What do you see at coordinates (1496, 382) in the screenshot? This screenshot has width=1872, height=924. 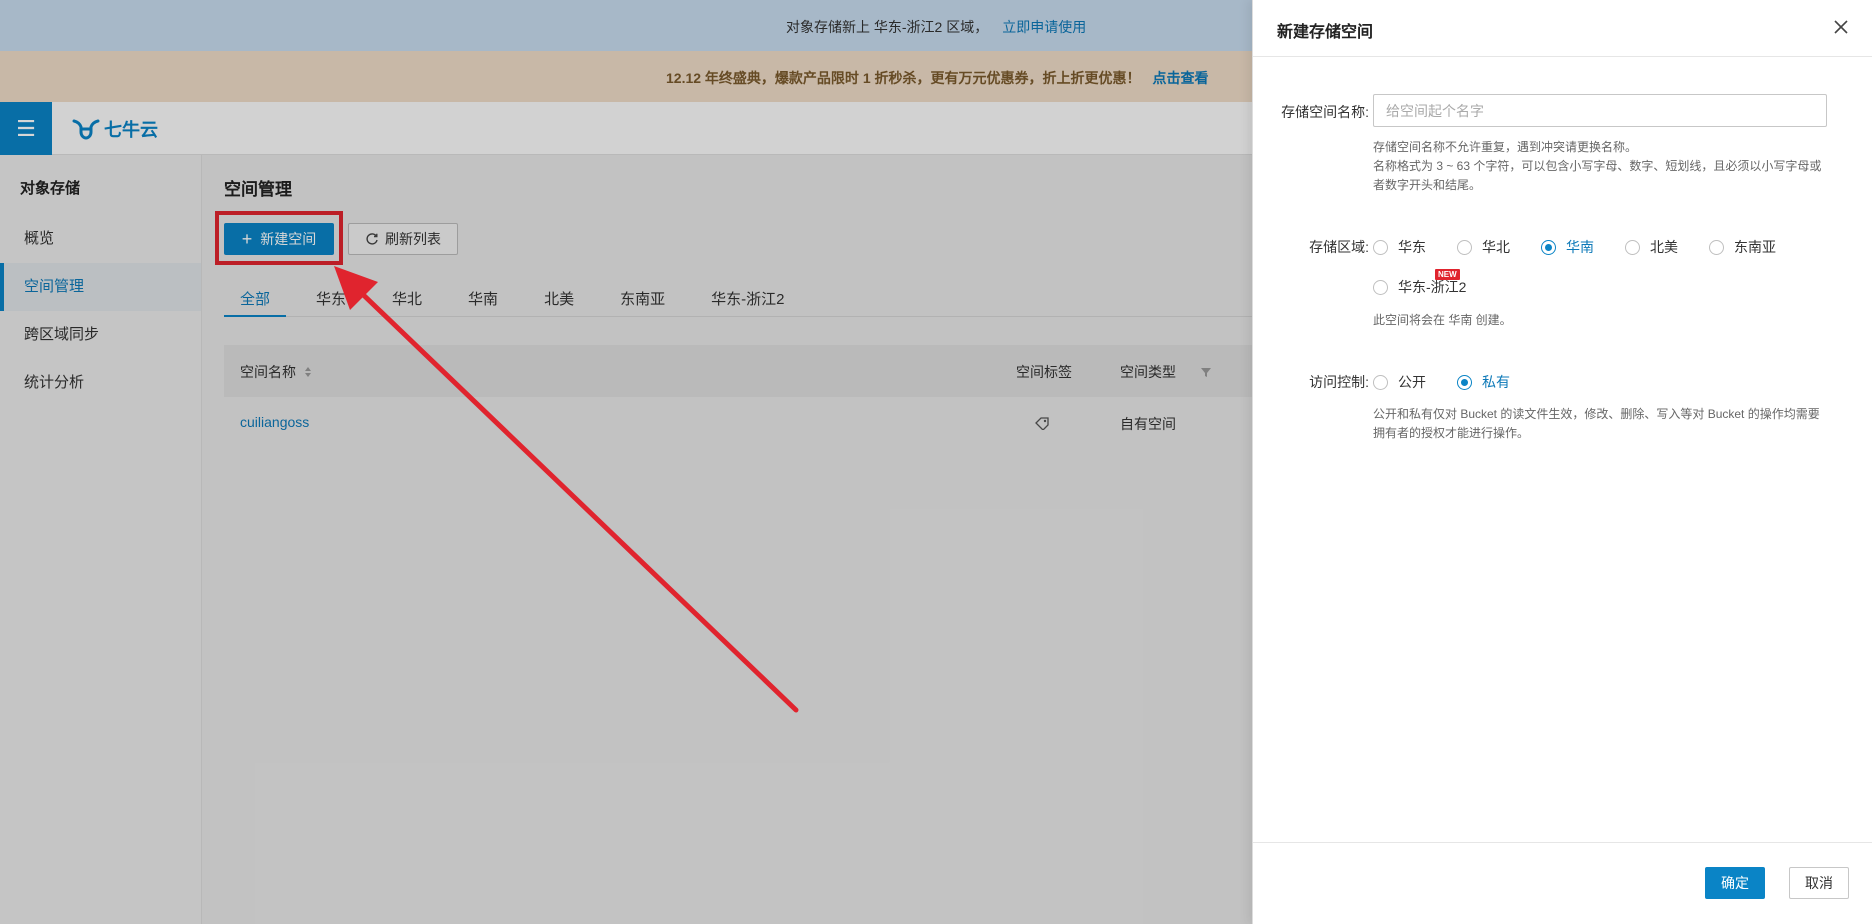 I see `access-option-label: 私有` at bounding box center [1496, 382].